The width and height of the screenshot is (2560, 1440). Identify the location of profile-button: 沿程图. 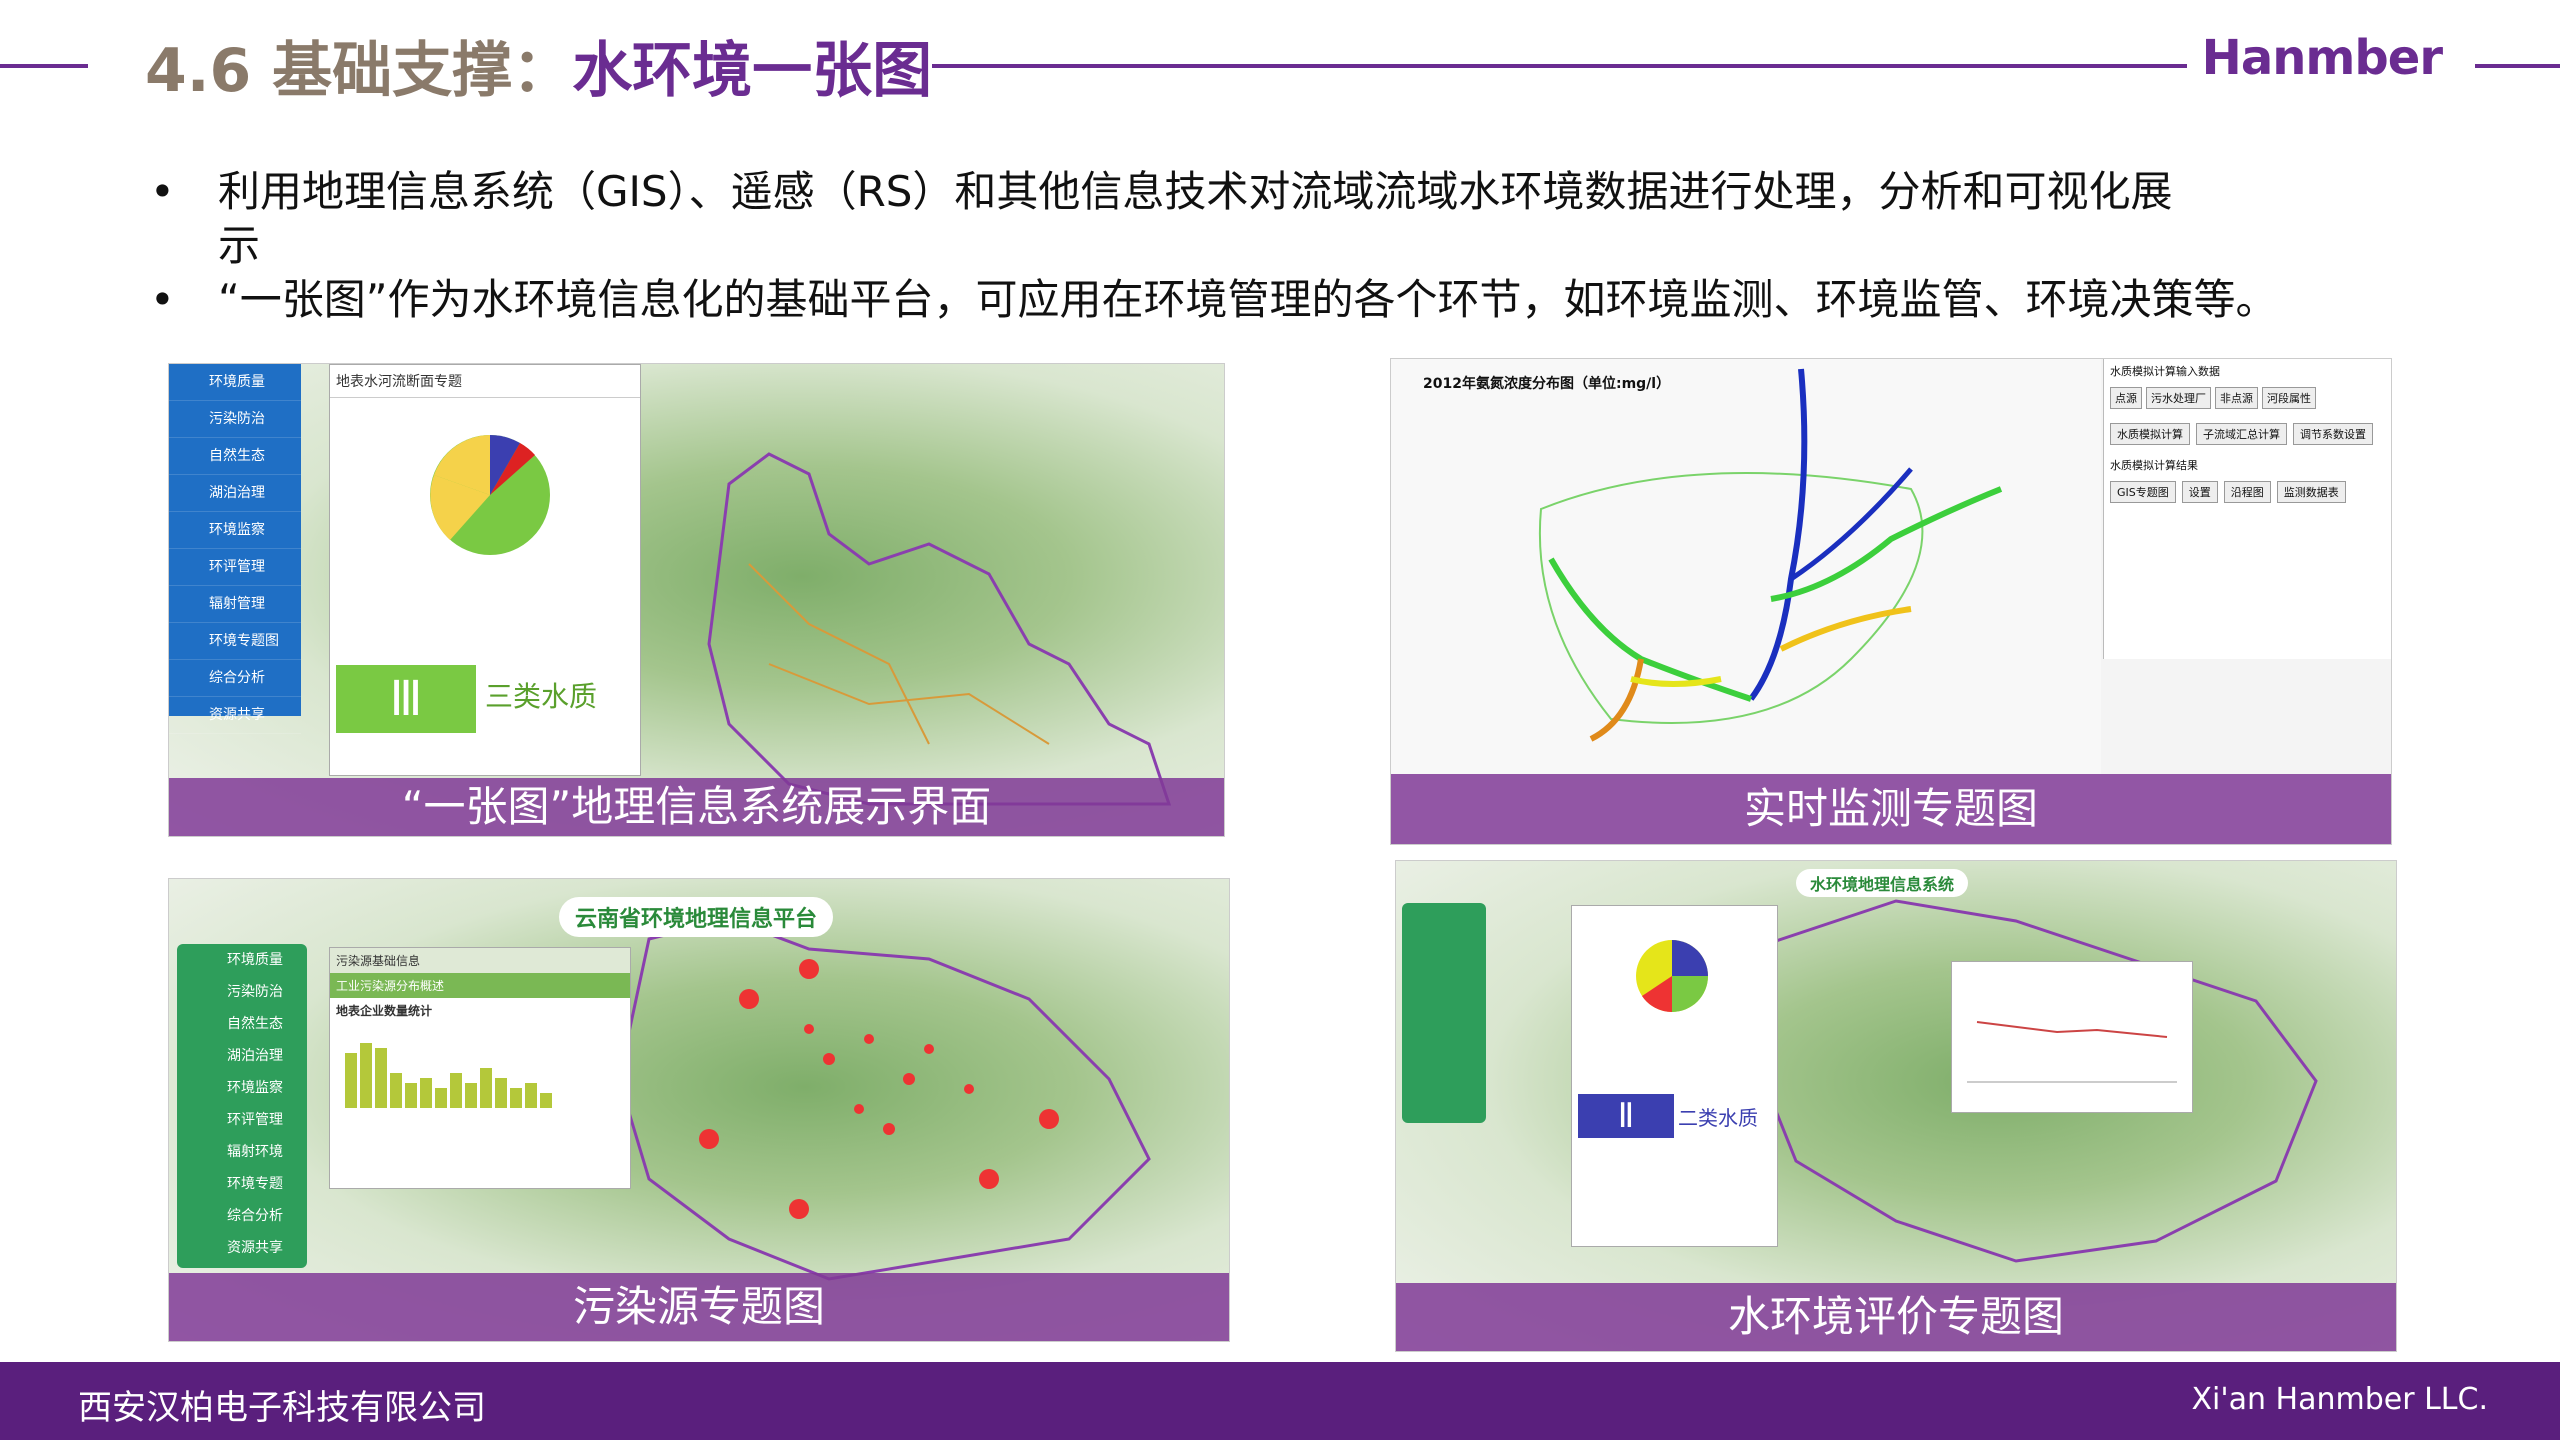
(2247, 492).